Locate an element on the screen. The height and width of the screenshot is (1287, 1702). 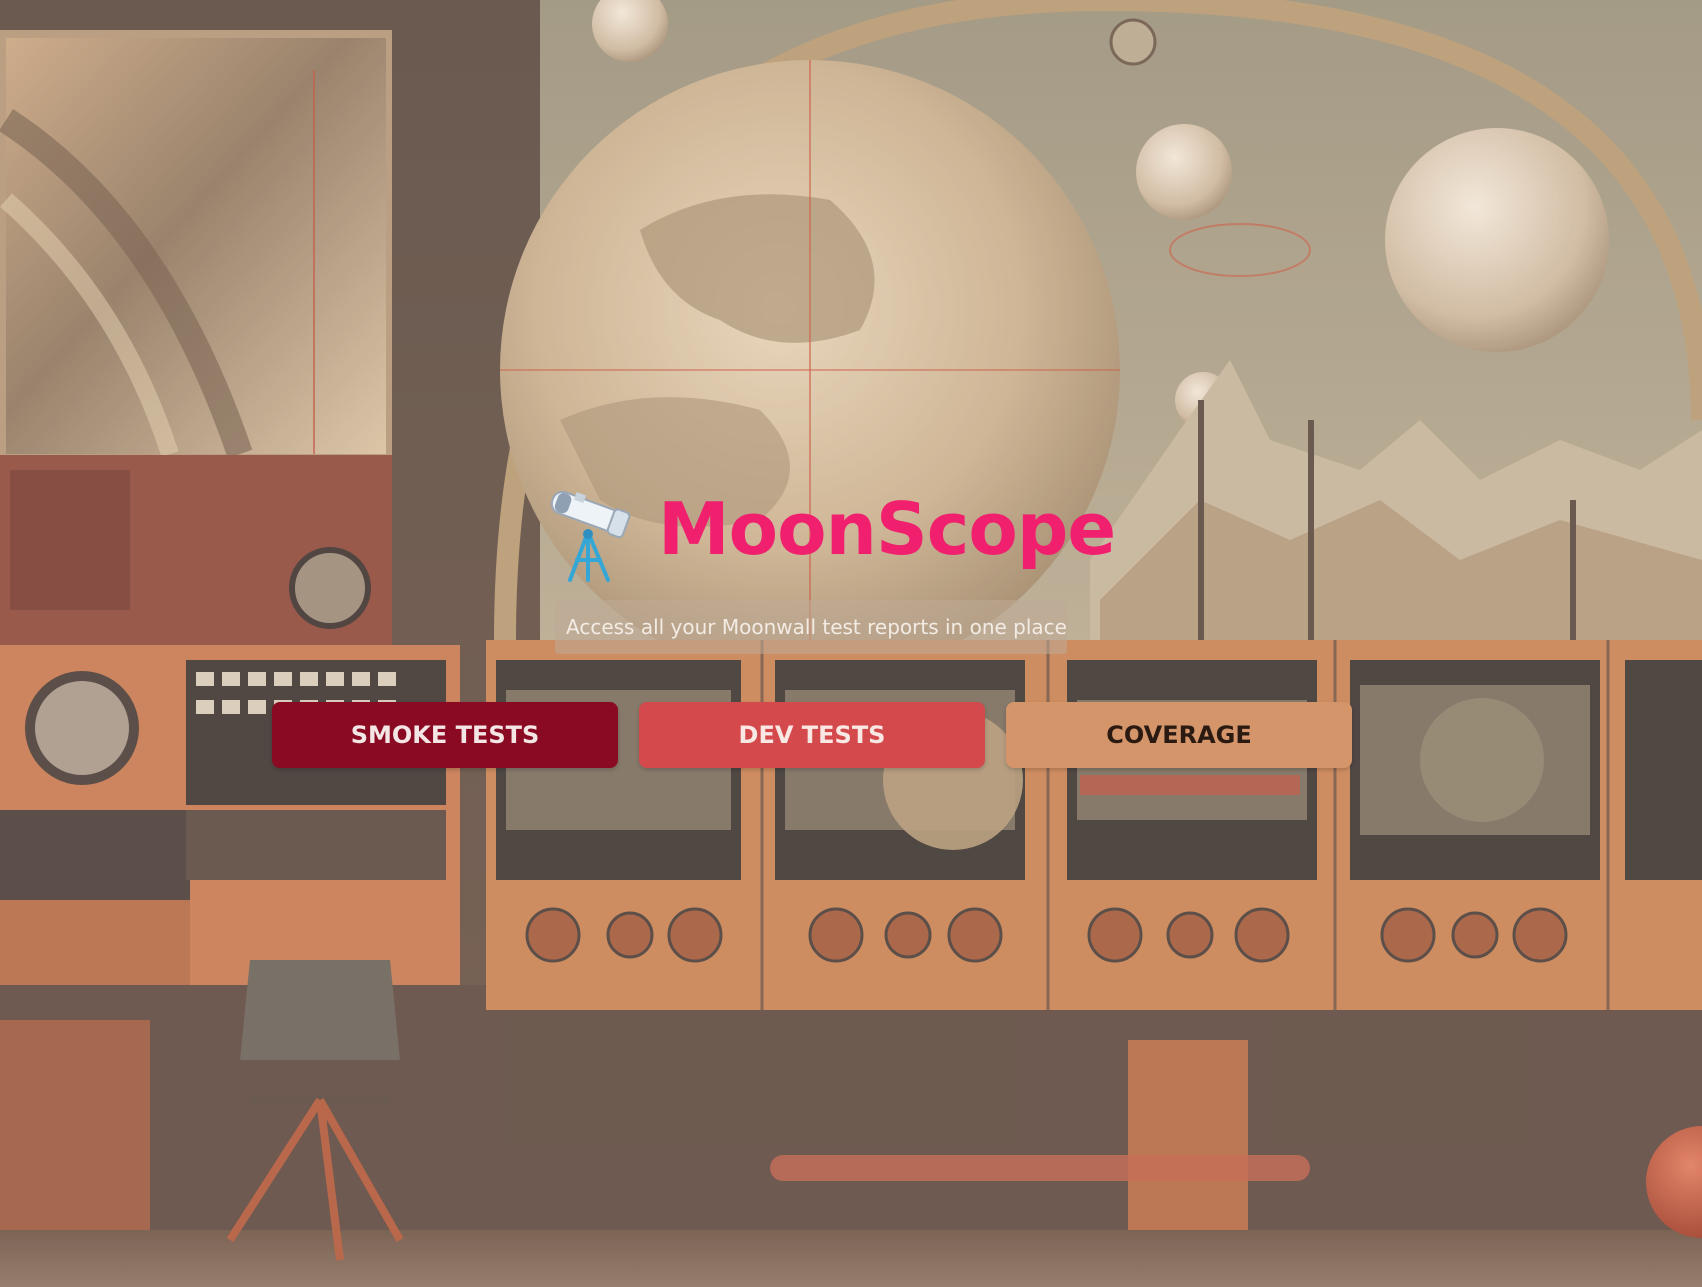
dev-tests-button: DEV TESTS is located at coordinates (812, 735).